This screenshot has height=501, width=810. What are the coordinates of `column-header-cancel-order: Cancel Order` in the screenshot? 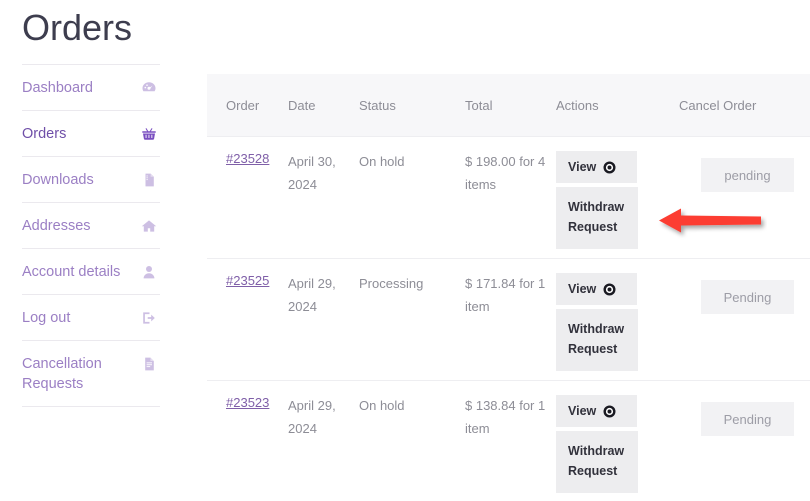 It's located at (718, 105).